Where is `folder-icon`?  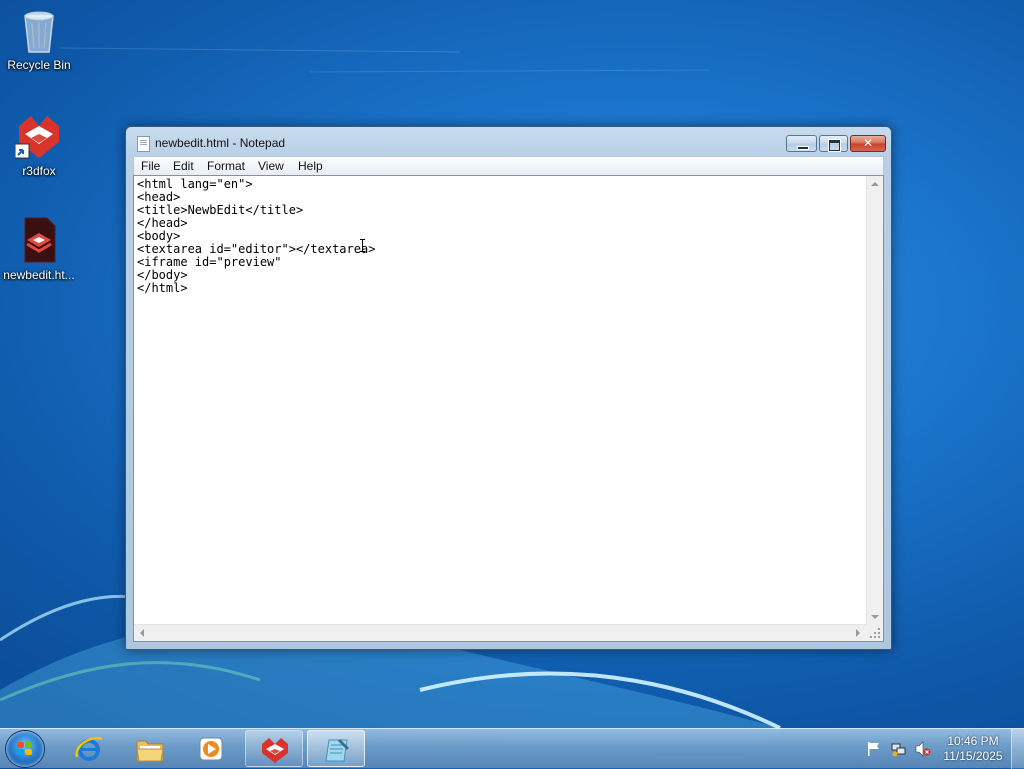
folder-icon is located at coordinates (150, 751).